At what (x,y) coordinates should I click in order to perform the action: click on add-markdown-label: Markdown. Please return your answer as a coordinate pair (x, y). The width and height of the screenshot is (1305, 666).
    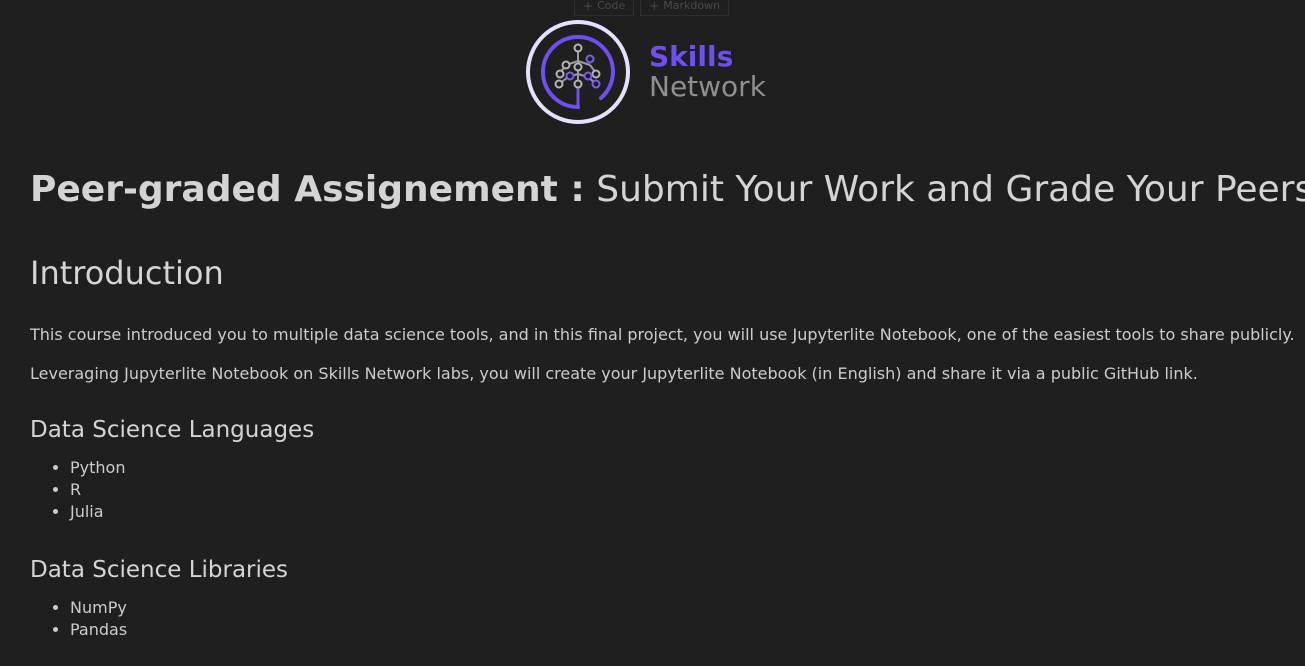
    Looking at the image, I should click on (692, 6).